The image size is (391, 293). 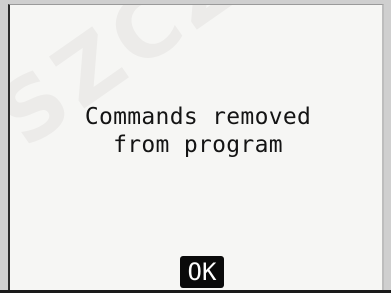 What do you see at coordinates (202, 272) in the screenshot?
I see `ok-button: OK` at bounding box center [202, 272].